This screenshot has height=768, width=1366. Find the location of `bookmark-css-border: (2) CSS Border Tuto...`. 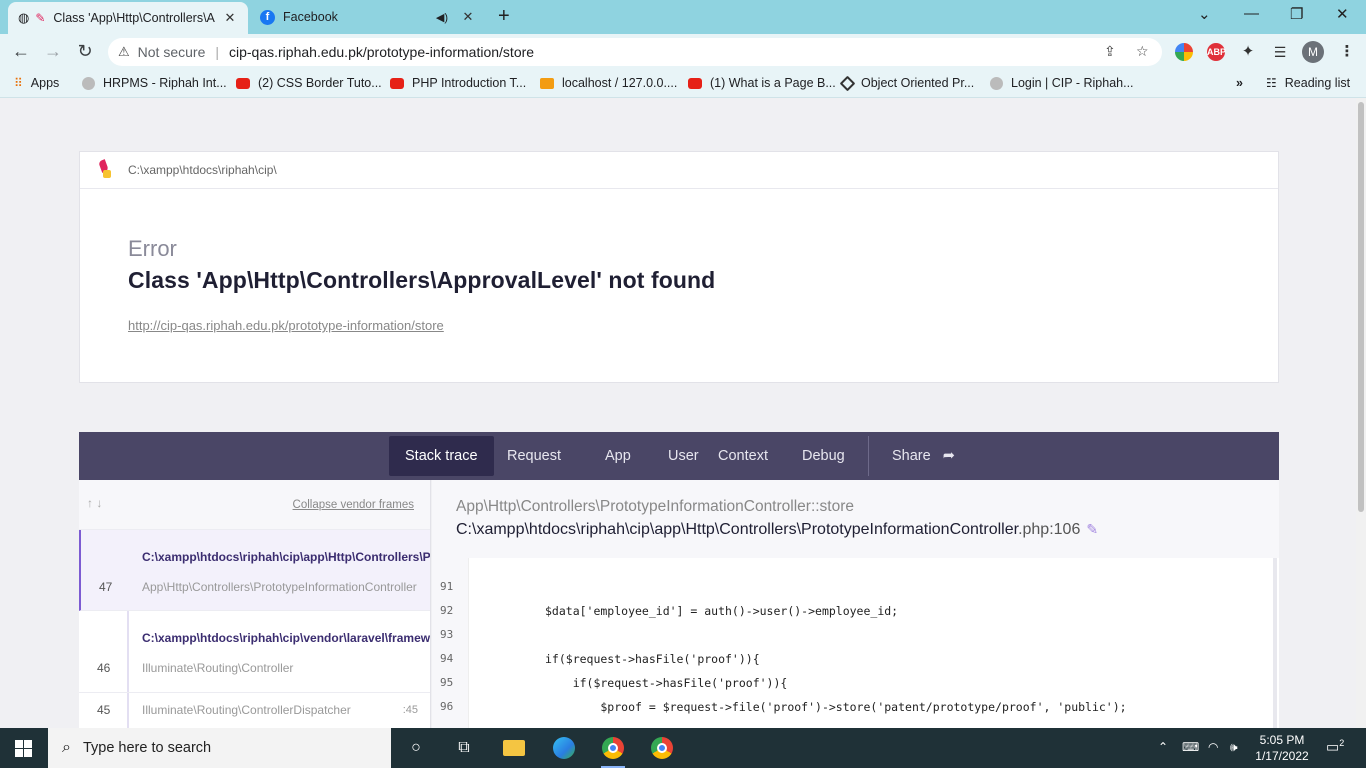

bookmark-css-border: (2) CSS Border Tuto... is located at coordinates (309, 83).